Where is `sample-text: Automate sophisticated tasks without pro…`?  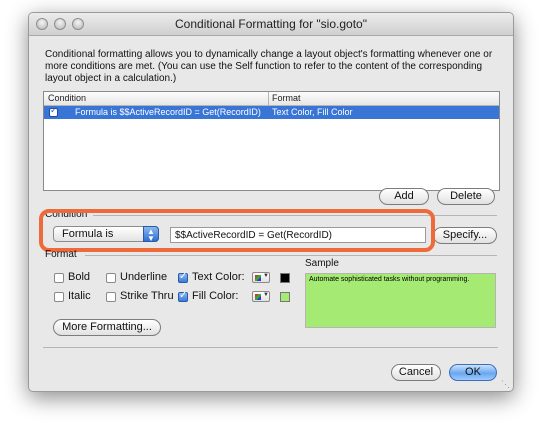 sample-text: Automate sophisticated tasks without pro… is located at coordinates (389, 279).